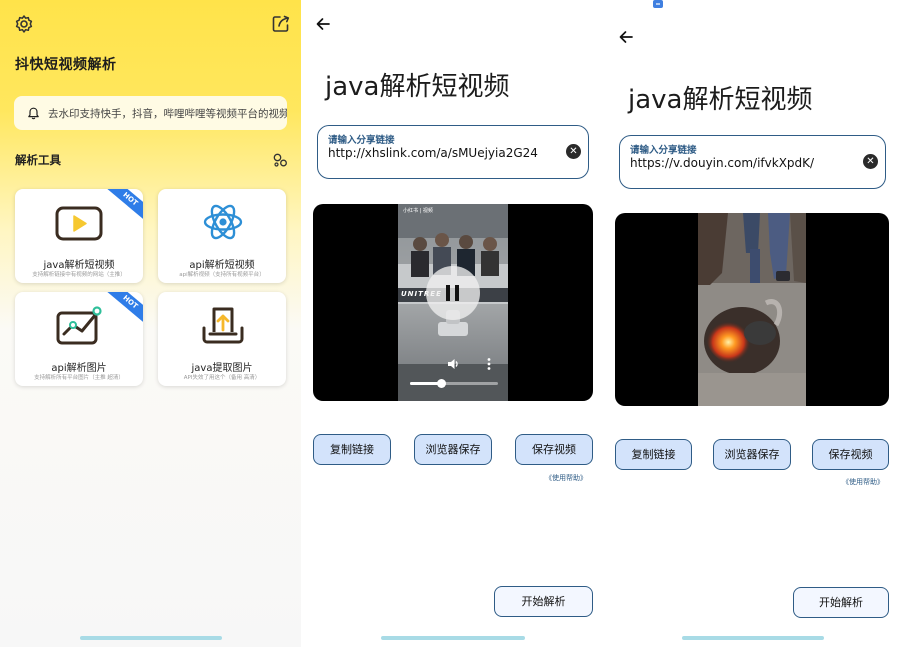 This screenshot has width=900, height=647. I want to click on tool-card-java-image: java提取图片 API失效了用这个（备用 高清）, so click(222, 339).